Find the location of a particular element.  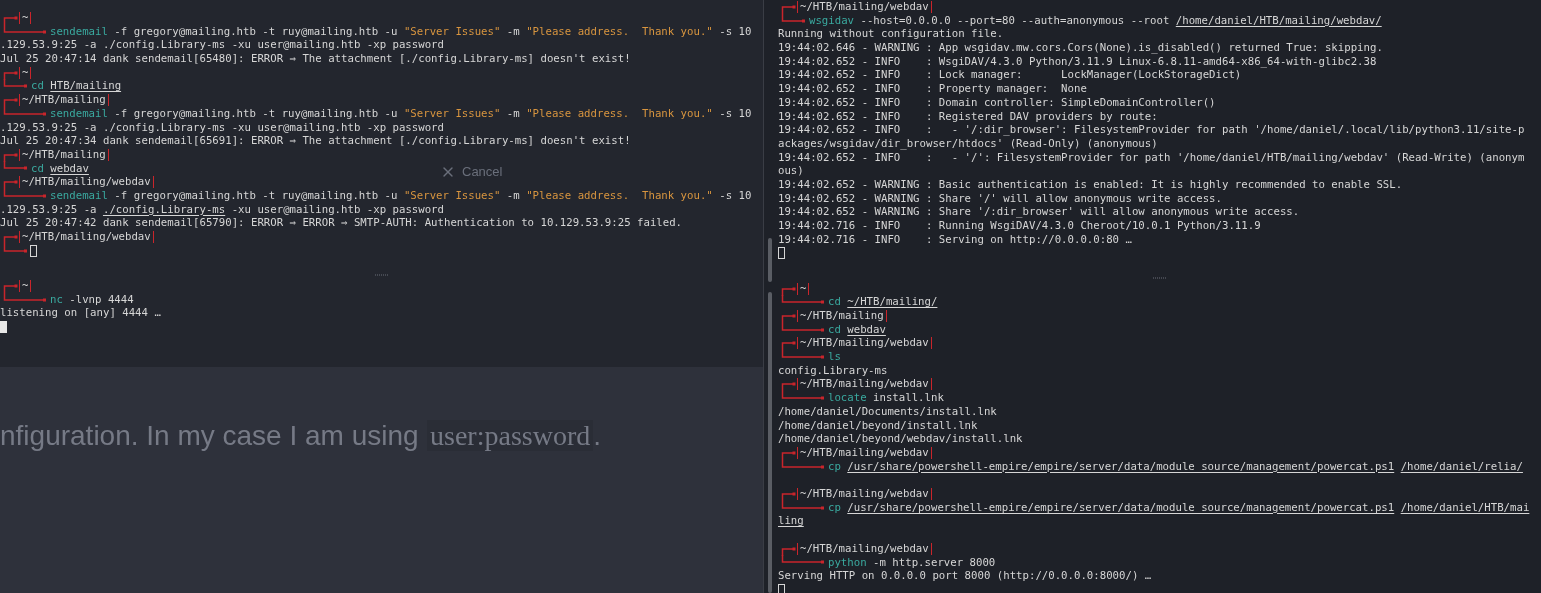

output-line: 19:44:02.652 - WARNING : Share '/' will allow anonymous write access. is located at coordinates (1000, 198).